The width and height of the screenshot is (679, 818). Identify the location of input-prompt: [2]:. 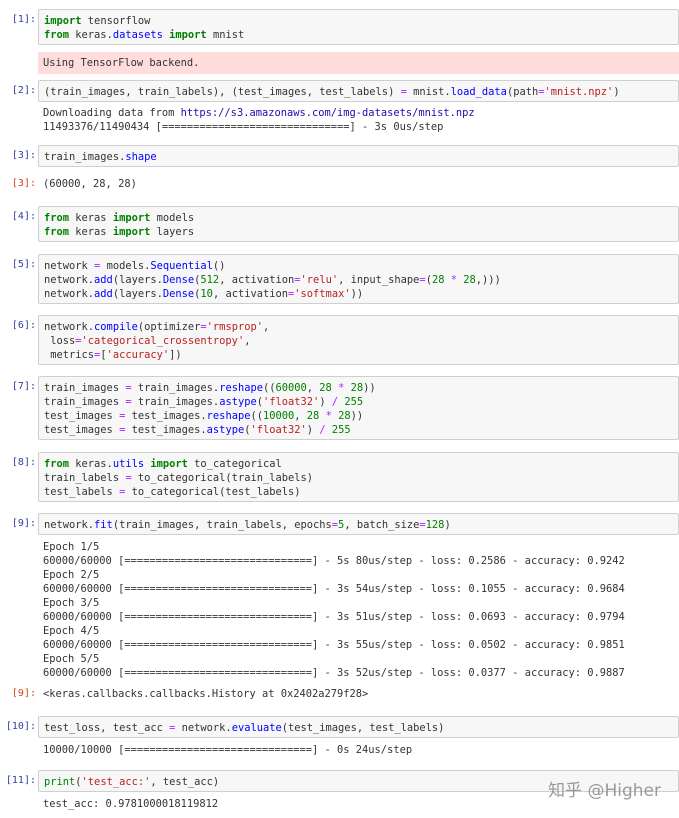
(23, 90).